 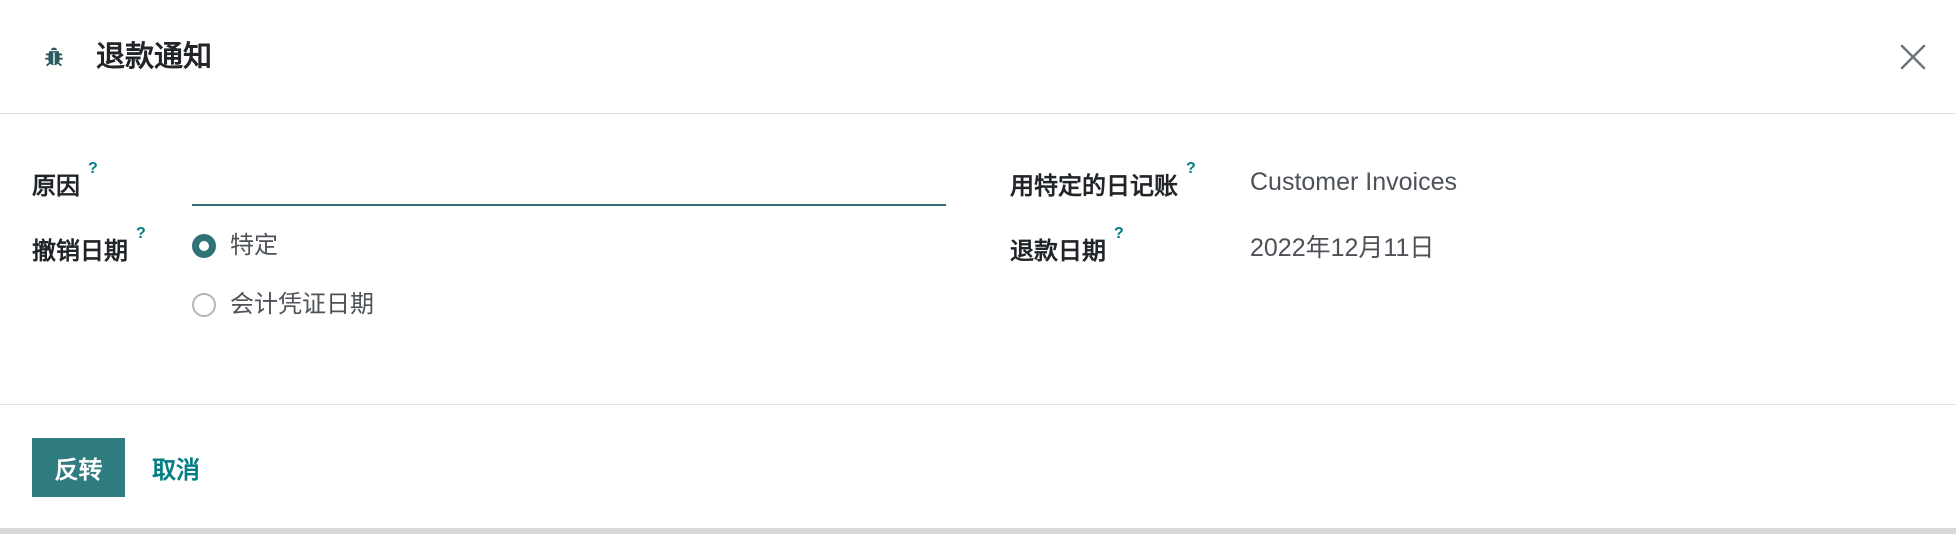 I want to click on journal-value: Customer Invoices, so click(x=1353, y=182).